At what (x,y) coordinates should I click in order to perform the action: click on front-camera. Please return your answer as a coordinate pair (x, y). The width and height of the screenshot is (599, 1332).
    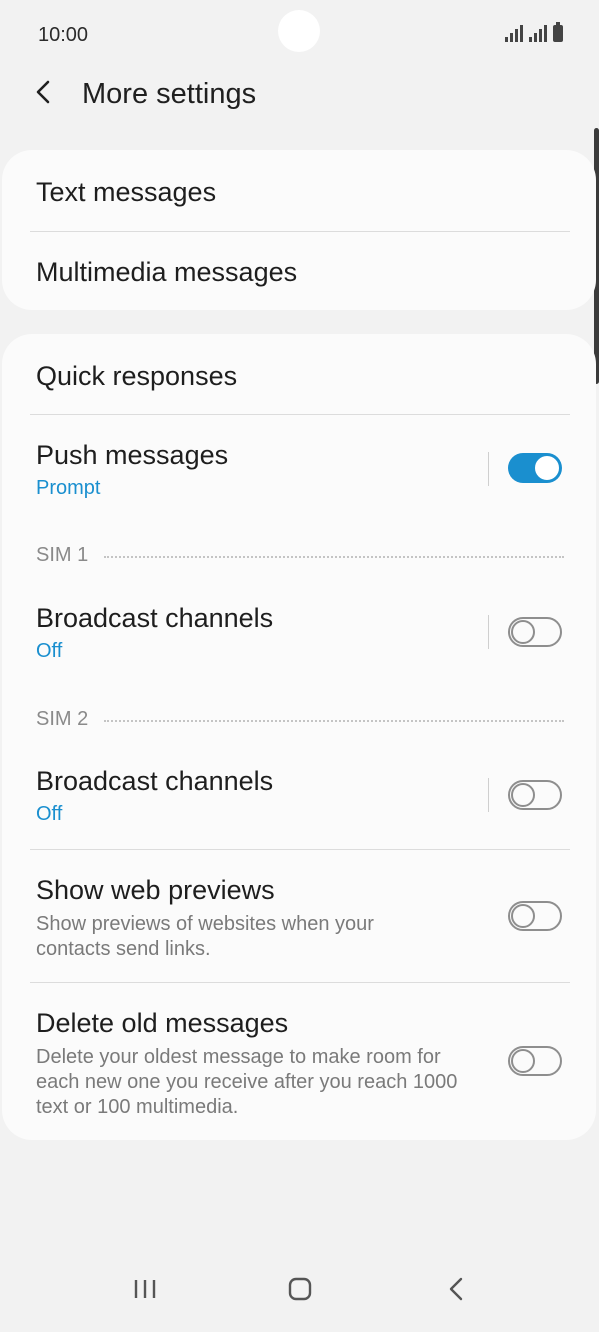
    Looking at the image, I should click on (299, 31).